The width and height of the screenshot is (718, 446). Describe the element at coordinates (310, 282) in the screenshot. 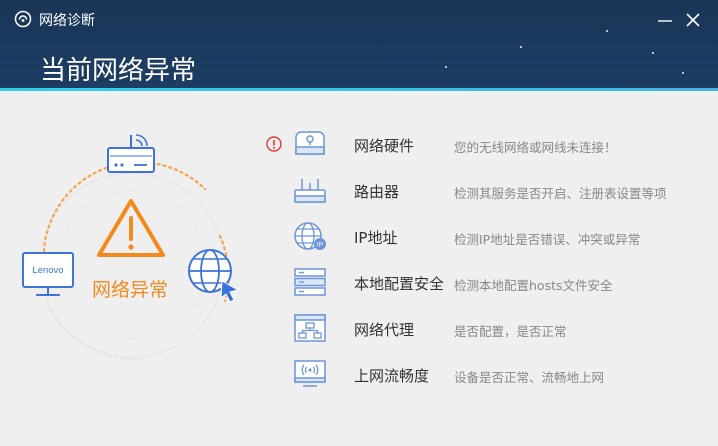

I see `server-icon` at that location.